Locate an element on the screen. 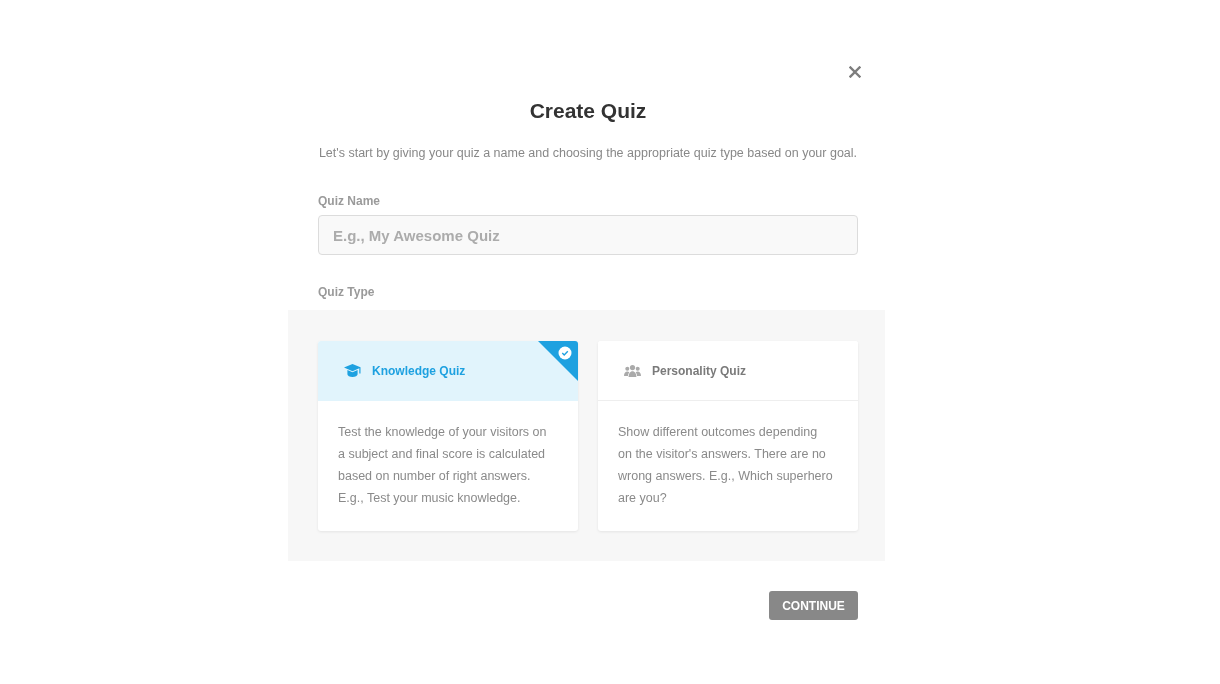 The image size is (1220, 684). close-icon is located at coordinates (855, 72).